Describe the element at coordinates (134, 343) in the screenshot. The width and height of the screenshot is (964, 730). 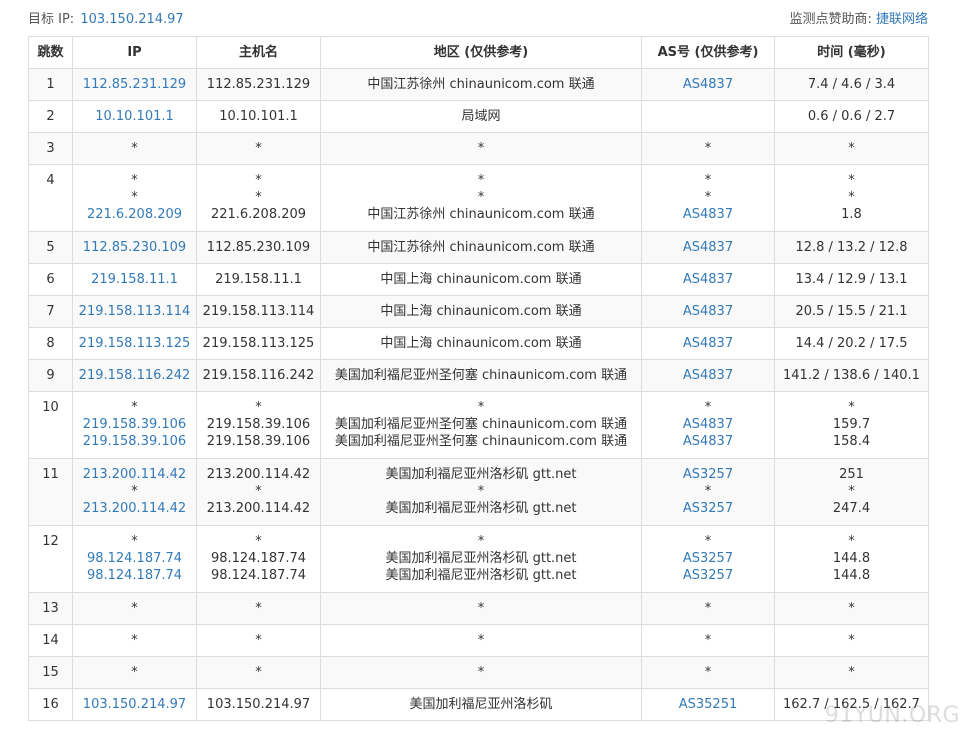
I see `ip-link: 219.158.113.125` at that location.